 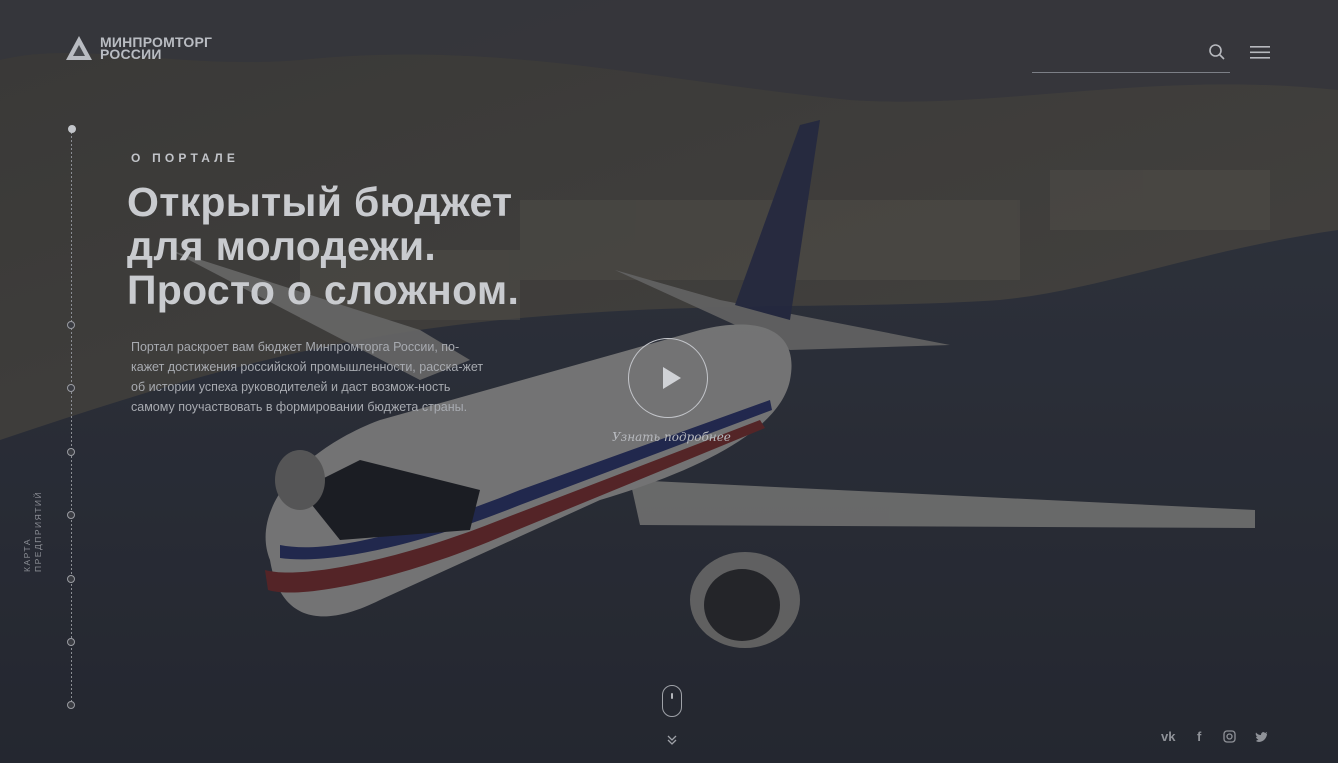 I want to click on search-input-underline, so click(x=1131, y=72).